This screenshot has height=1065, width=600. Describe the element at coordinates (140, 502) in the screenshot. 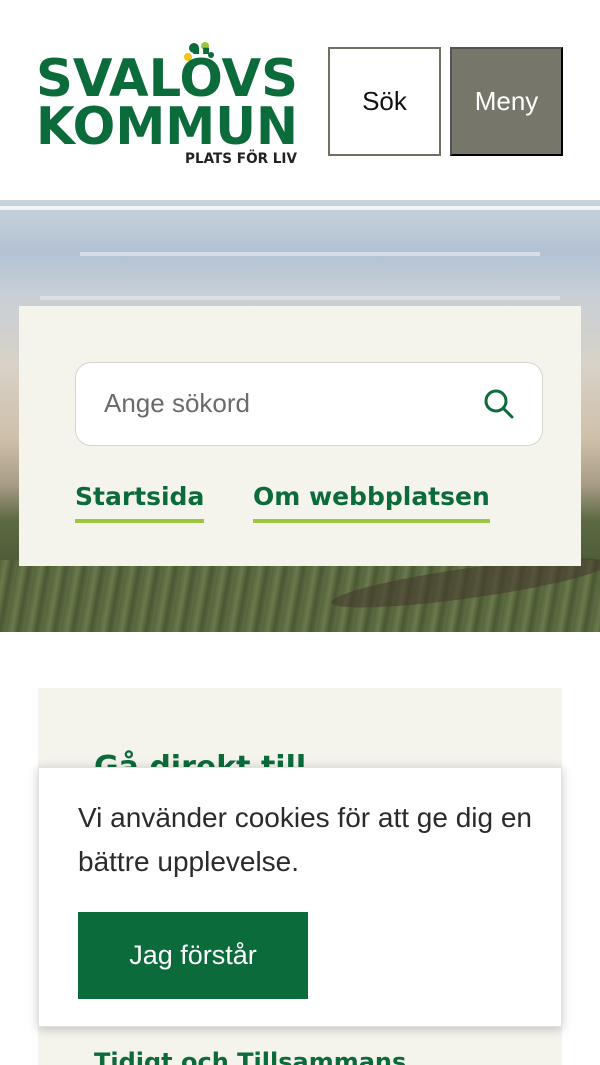

I see `link-startsida: Startsida` at that location.